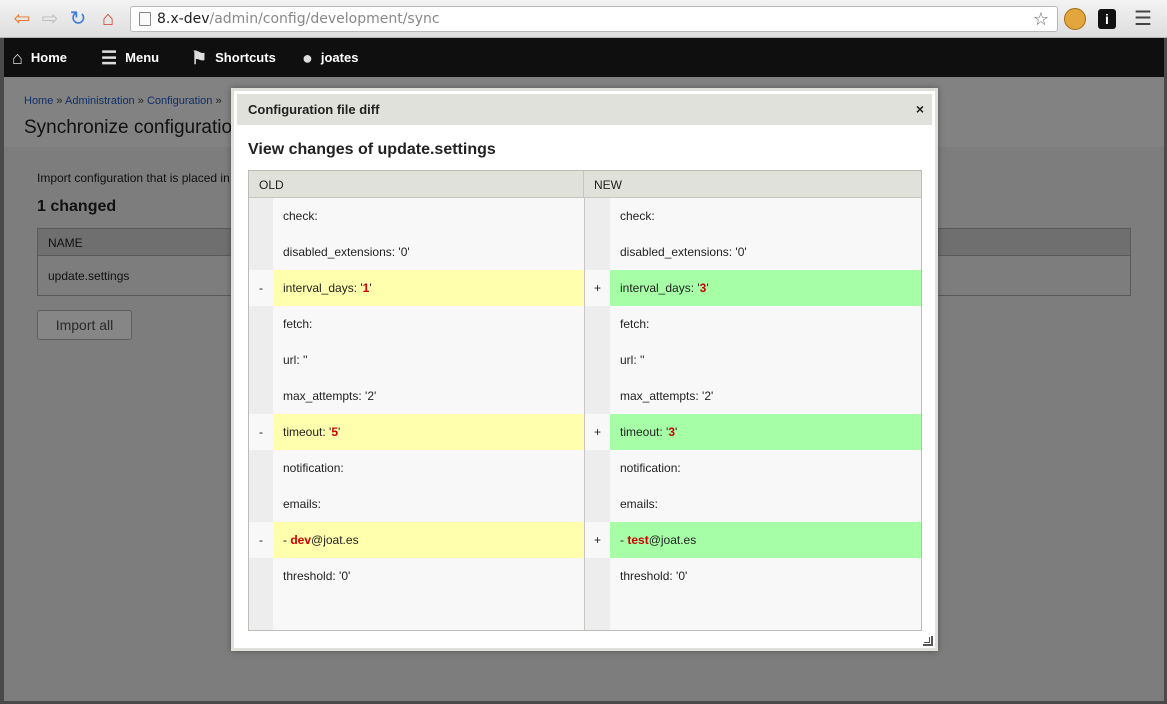  What do you see at coordinates (109, 57) in the screenshot?
I see `menu-icon: ☰` at bounding box center [109, 57].